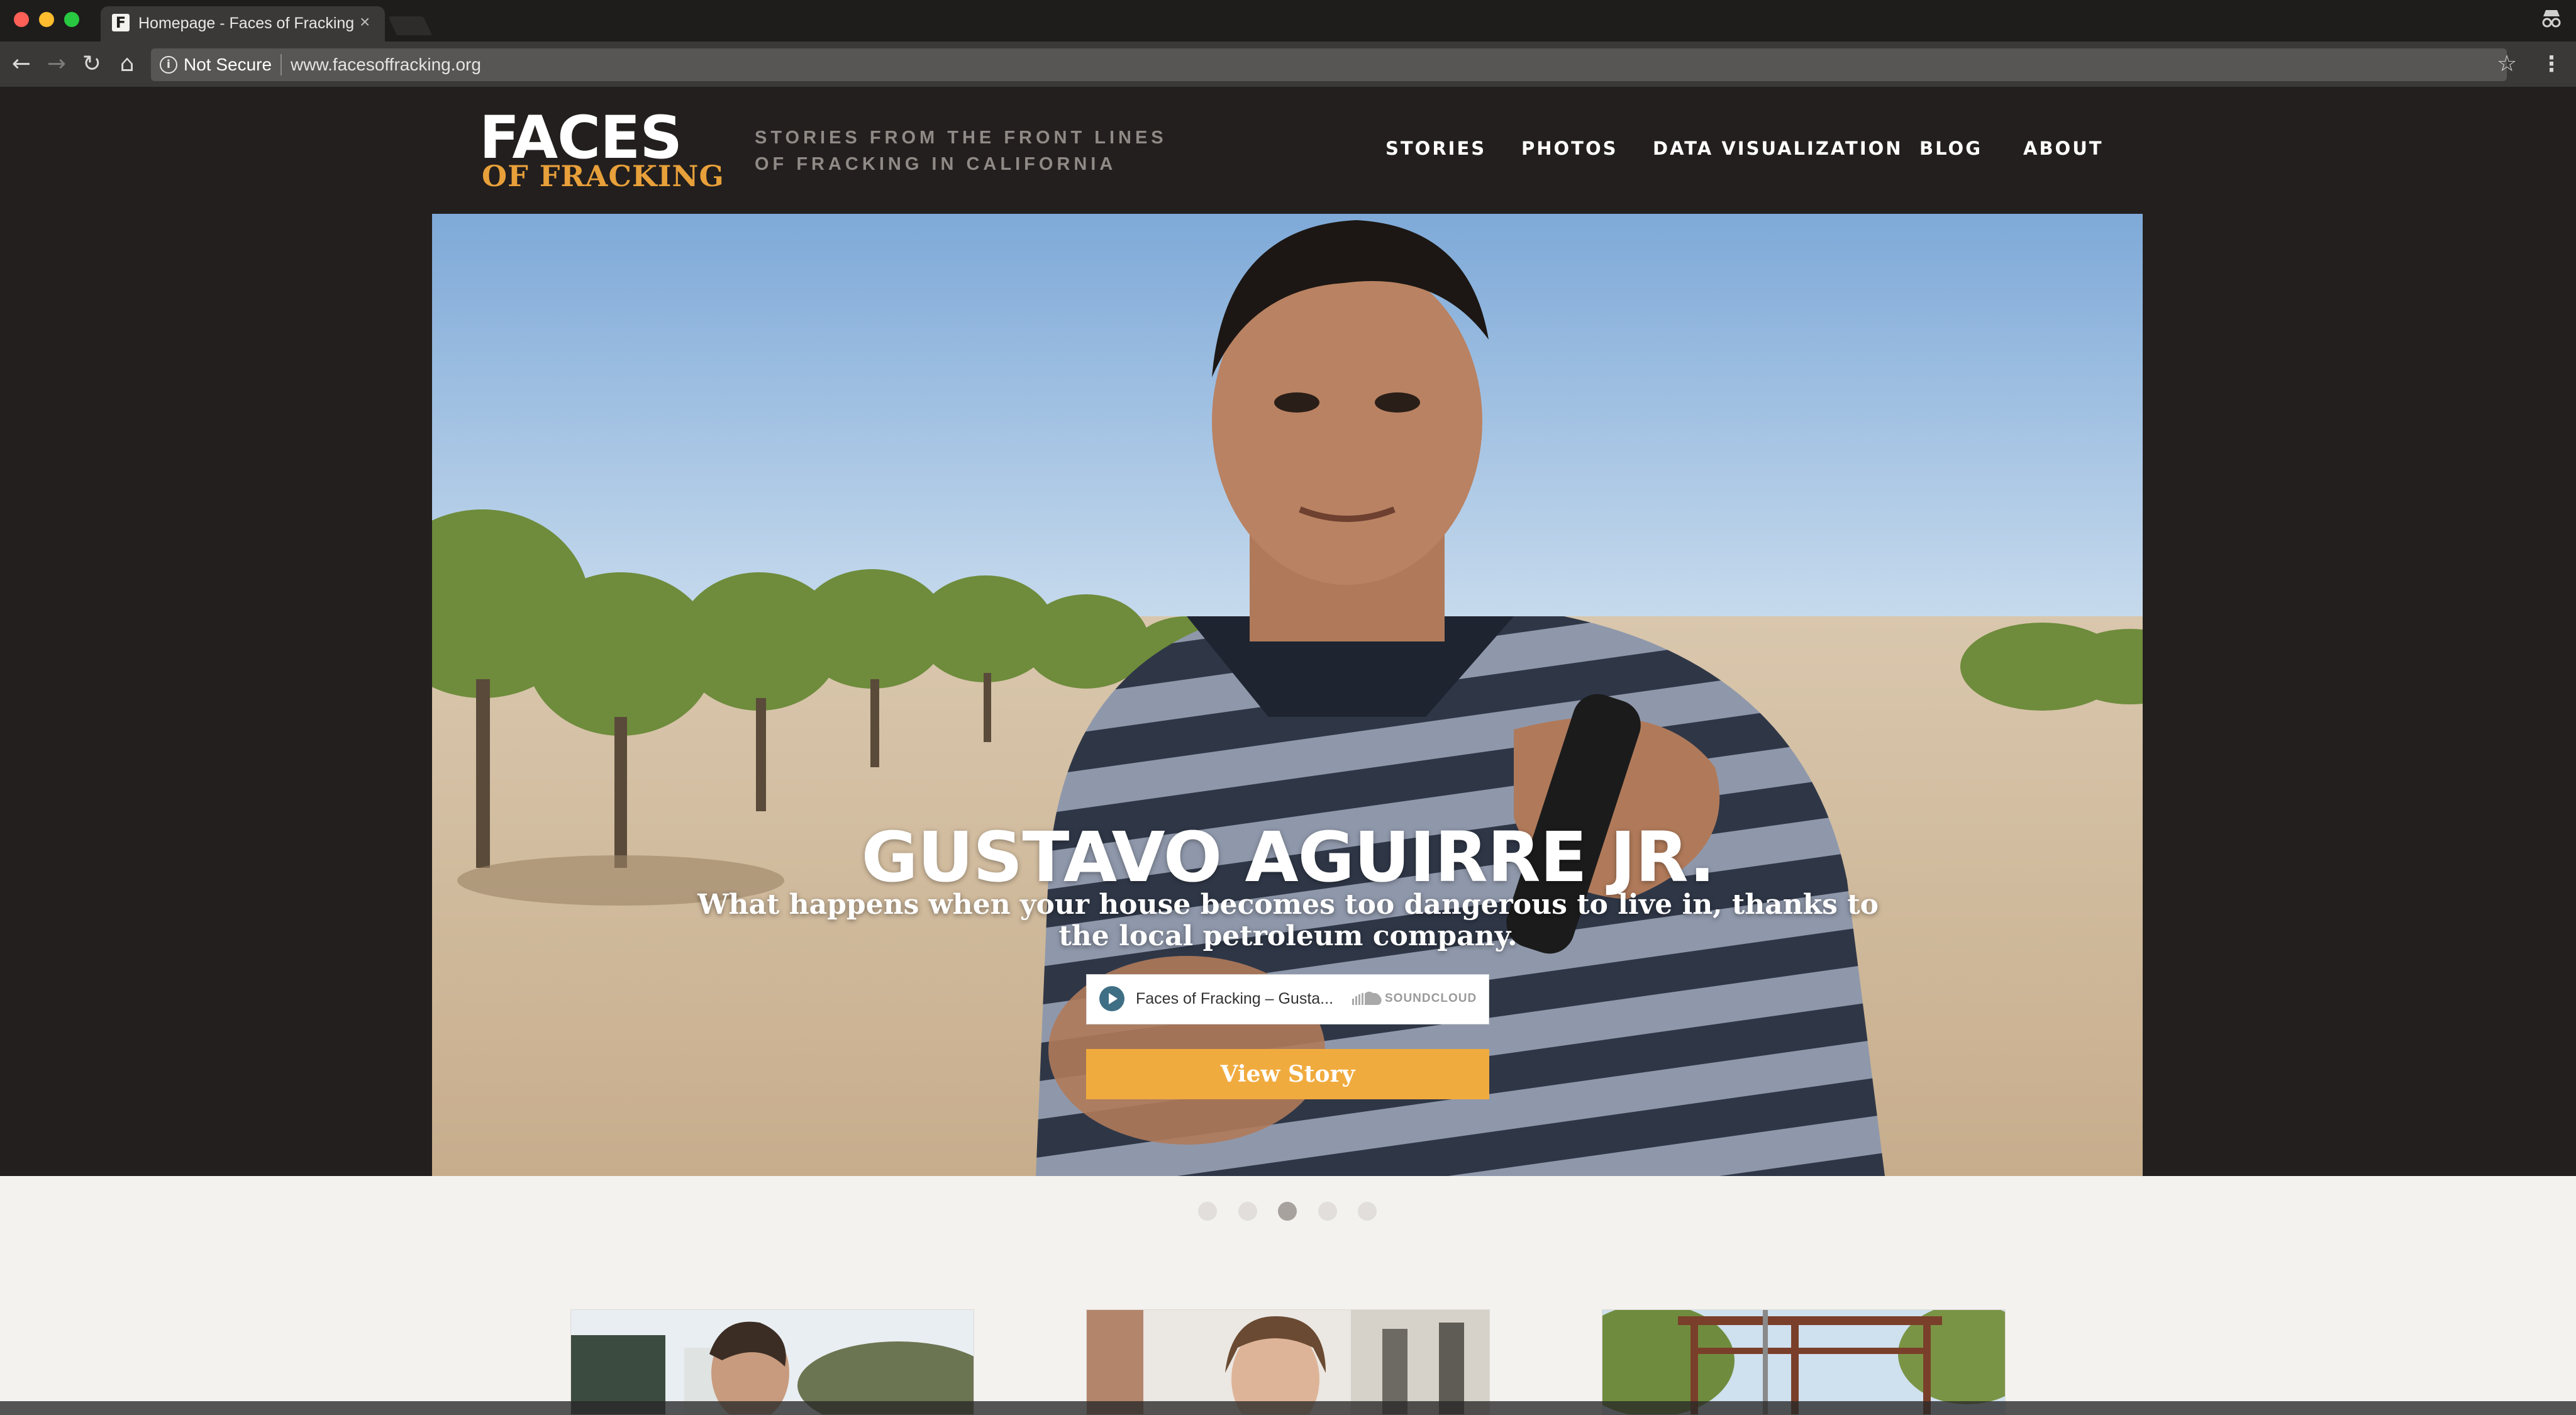  I want to click on close-window-button, so click(21, 19).